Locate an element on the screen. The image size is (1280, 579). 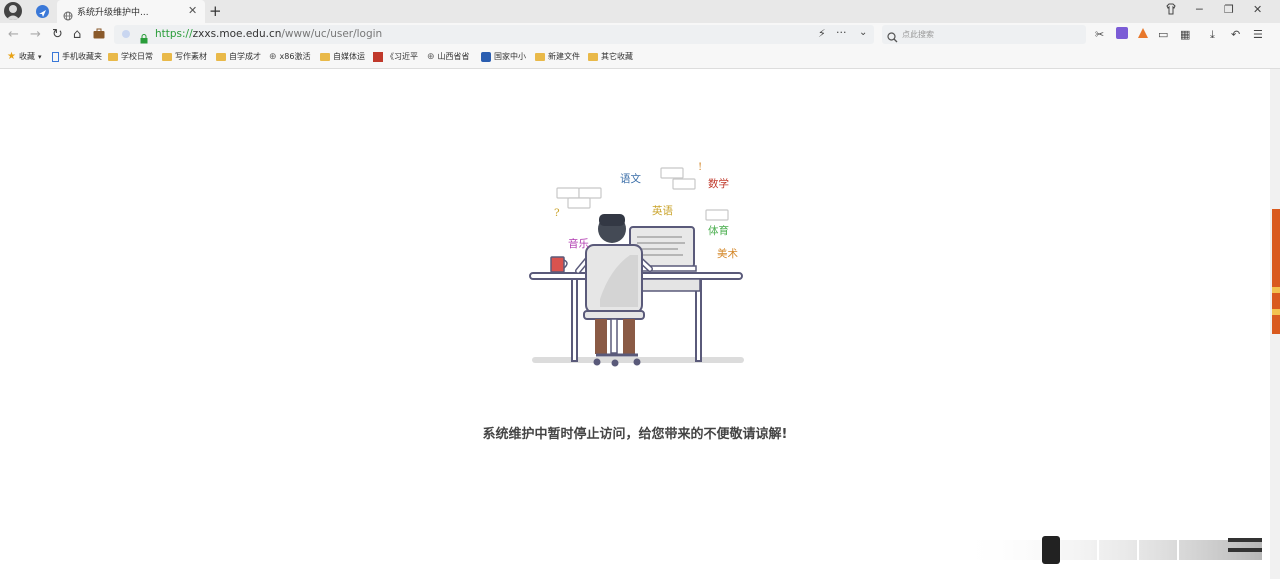
exclamation-mark: ! is located at coordinates (700, 167).